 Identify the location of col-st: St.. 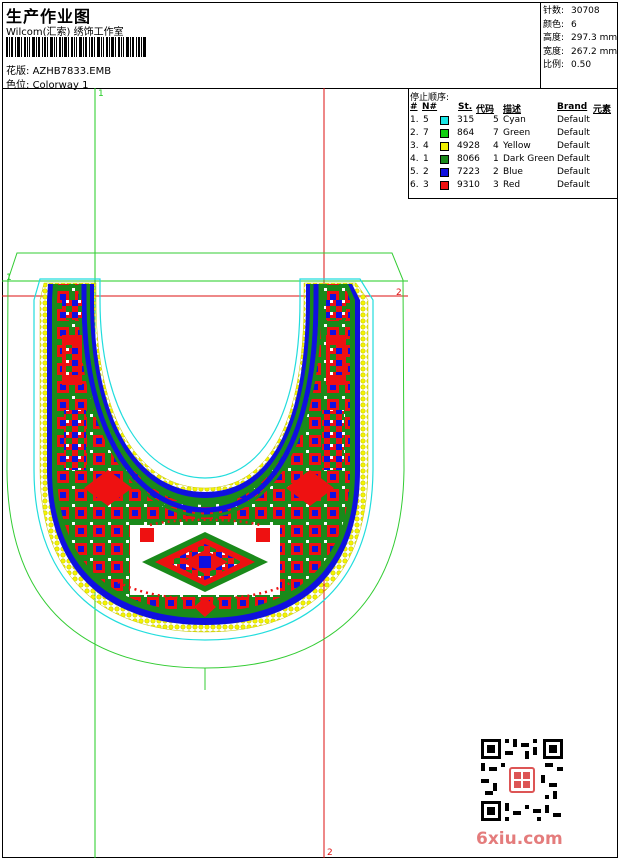
(465, 107).